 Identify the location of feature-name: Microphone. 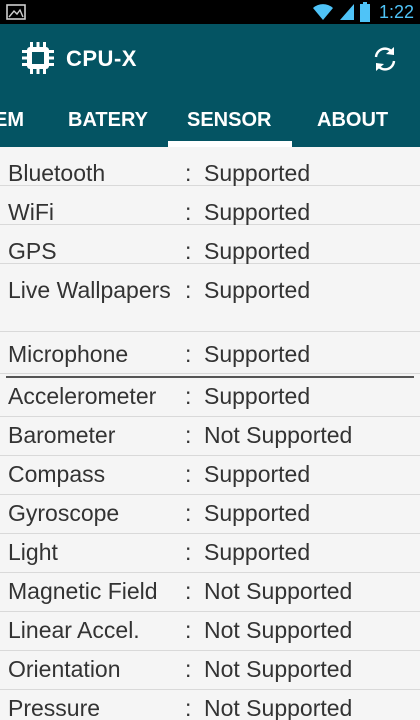
(68, 354).